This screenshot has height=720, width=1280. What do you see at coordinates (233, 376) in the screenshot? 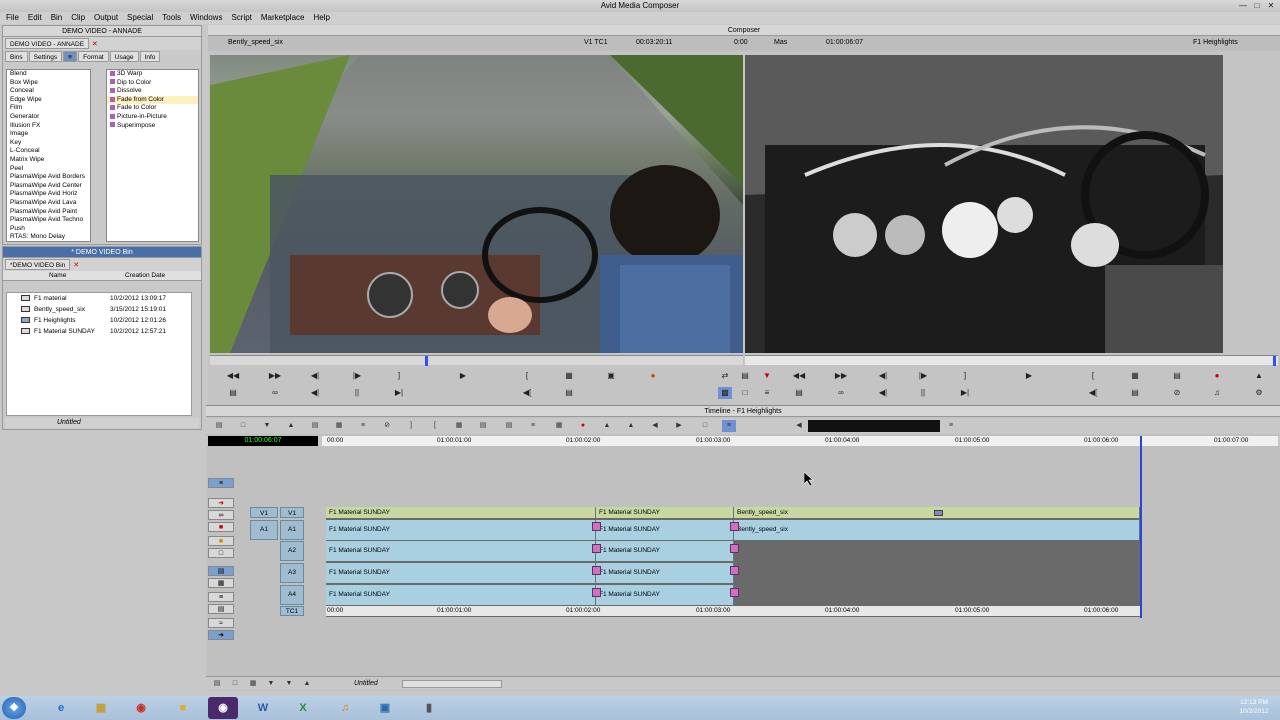
I see `step-back-icon: ◀◀` at bounding box center [233, 376].